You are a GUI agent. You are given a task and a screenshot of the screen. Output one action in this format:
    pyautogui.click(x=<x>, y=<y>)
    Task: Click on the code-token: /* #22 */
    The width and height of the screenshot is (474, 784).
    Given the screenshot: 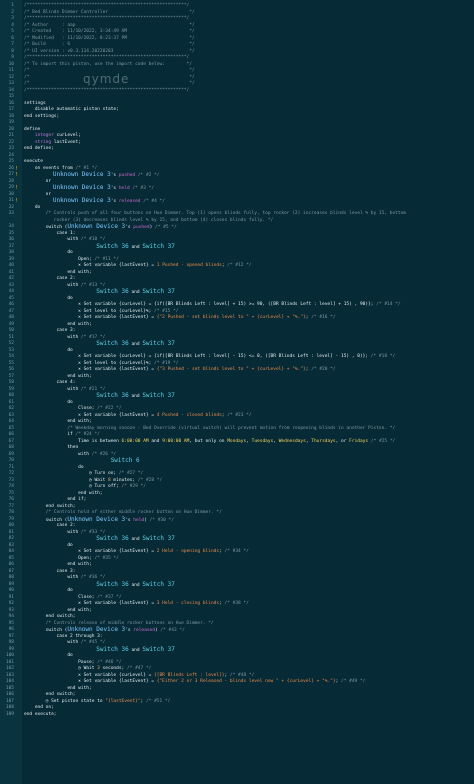 What is the action you would take?
    pyautogui.click(x=109, y=408)
    